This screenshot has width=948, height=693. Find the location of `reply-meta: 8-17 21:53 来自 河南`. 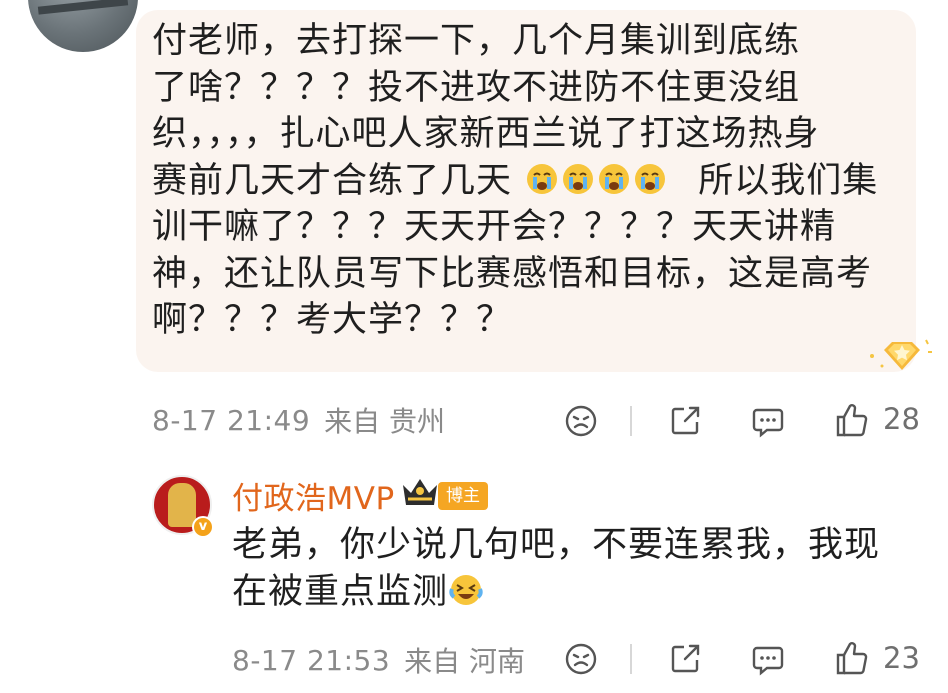

reply-meta: 8-17 21:53 来自 河南 is located at coordinates (378, 660).